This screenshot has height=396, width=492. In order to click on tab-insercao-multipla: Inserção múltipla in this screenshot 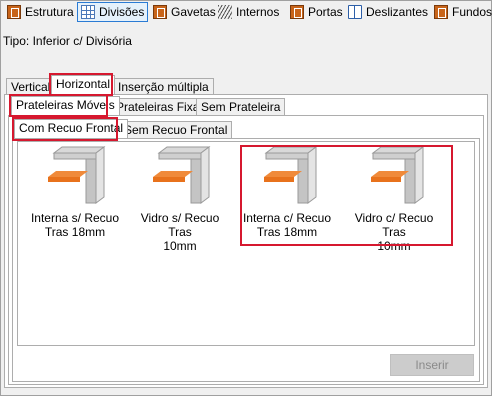, I will do `click(163, 86)`.